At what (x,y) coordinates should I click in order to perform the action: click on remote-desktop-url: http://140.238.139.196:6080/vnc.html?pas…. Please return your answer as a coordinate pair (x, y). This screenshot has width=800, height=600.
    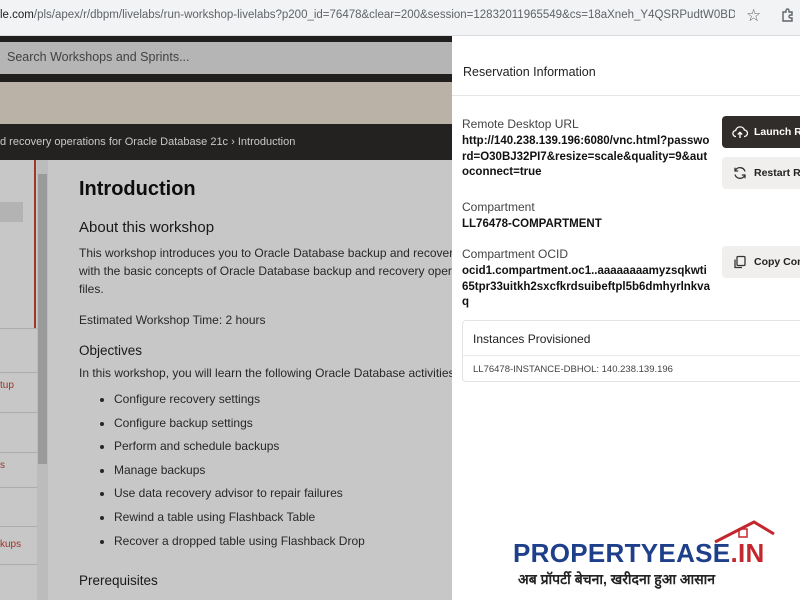
    Looking at the image, I should click on (586, 157).